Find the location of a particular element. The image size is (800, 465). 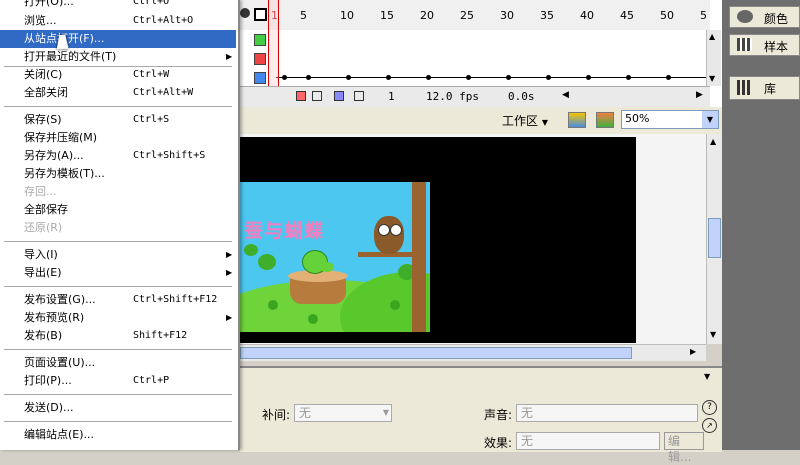

menu-item-publish: 发布(B) Shift+F12 is located at coordinates (118, 336).